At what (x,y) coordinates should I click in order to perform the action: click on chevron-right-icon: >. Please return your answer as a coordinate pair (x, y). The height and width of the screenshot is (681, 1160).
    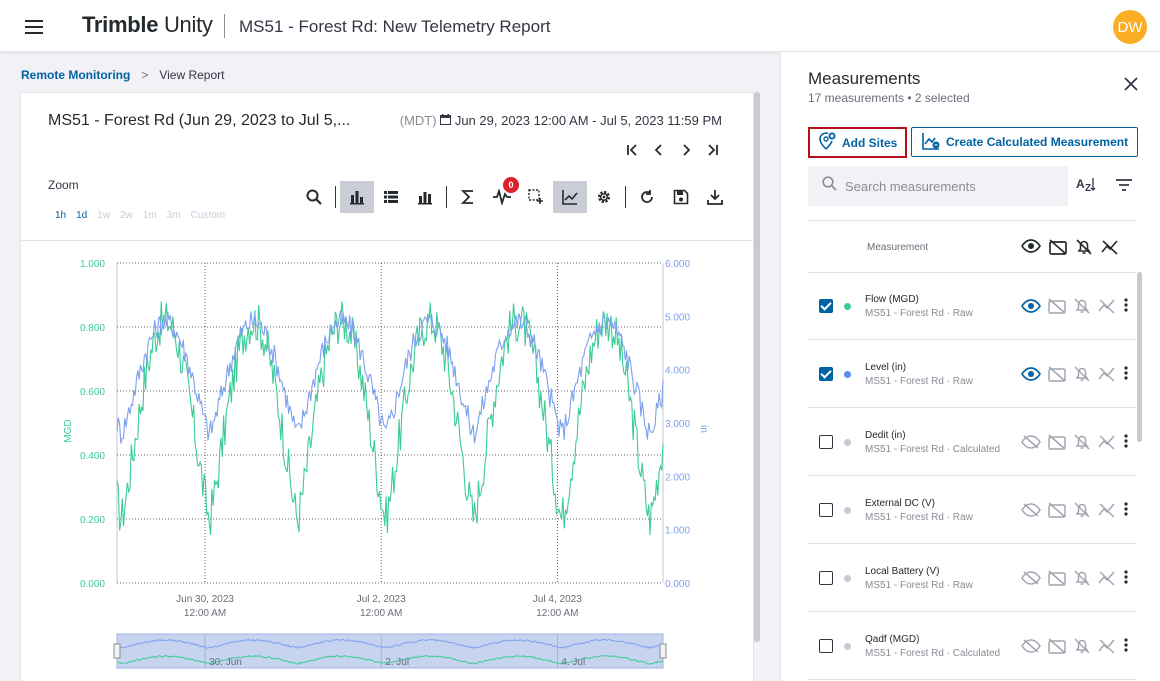
    Looking at the image, I should click on (145, 75).